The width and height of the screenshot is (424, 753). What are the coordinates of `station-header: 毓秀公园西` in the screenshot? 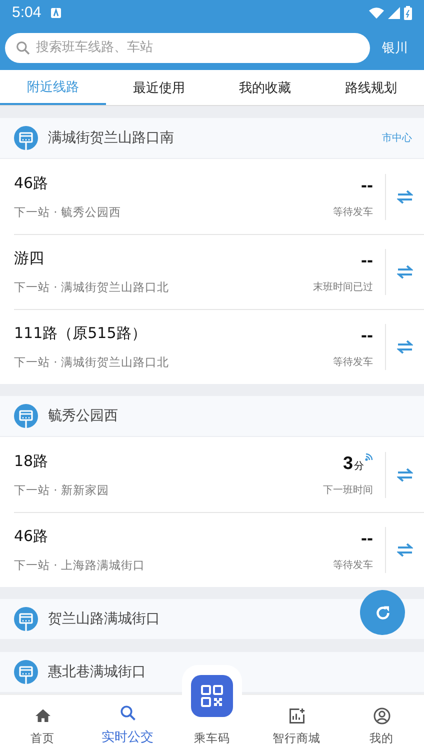 It's located at (212, 416).